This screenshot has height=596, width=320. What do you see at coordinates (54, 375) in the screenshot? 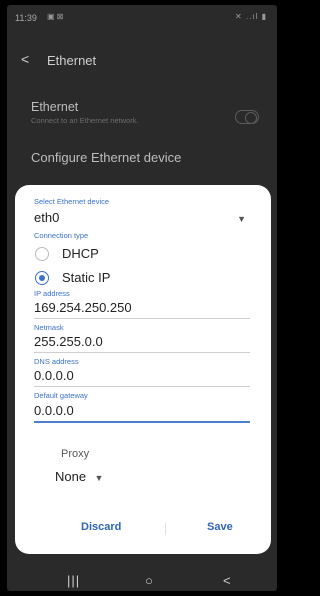
I see `dns-input: 0.0.0.0` at bounding box center [54, 375].